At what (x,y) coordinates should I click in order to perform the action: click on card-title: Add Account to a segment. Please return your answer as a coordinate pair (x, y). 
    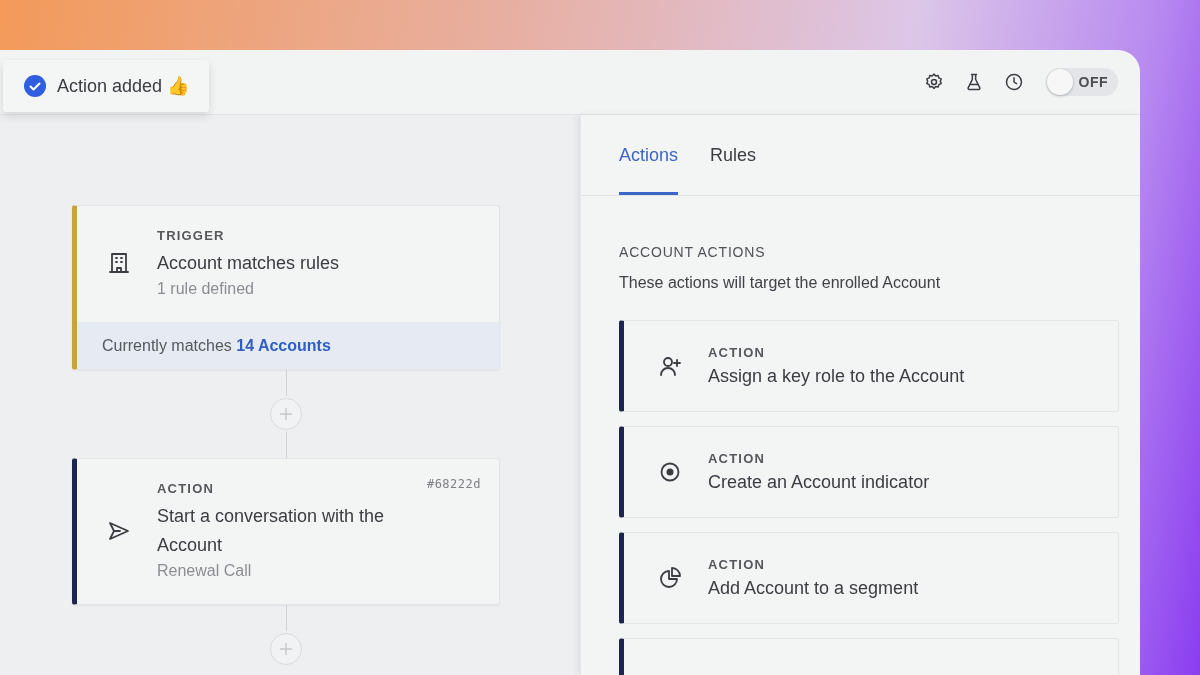
    Looking at the image, I should click on (813, 588).